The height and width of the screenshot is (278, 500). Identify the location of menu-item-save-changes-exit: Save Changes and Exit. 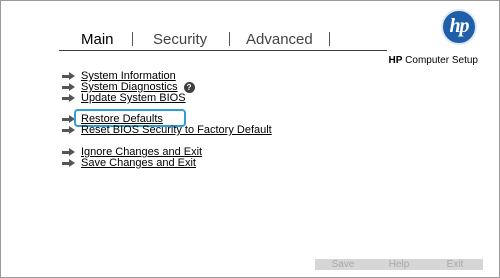
(129, 163).